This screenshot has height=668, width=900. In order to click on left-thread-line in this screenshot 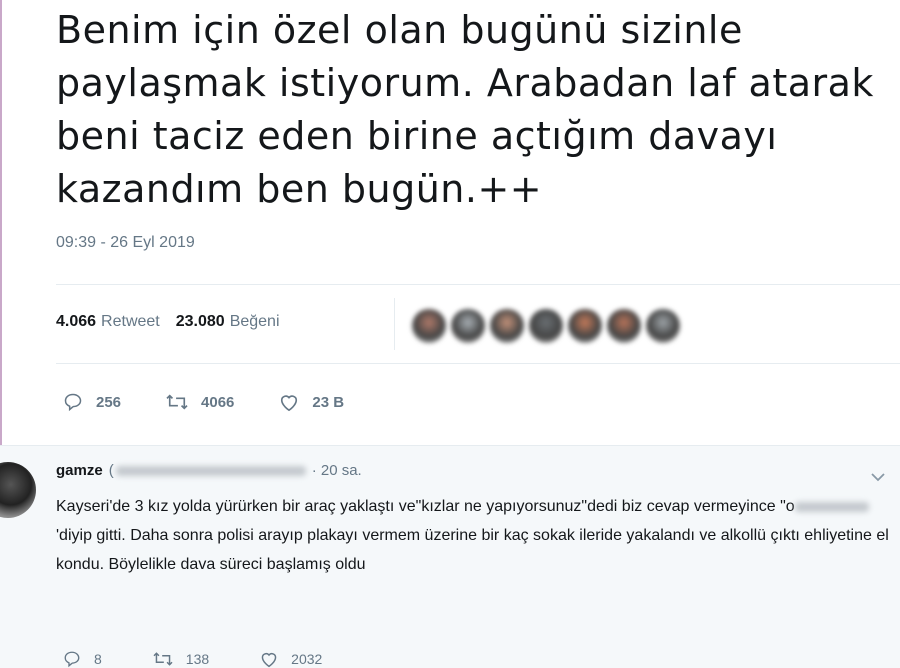, I will do `click(1, 222)`.